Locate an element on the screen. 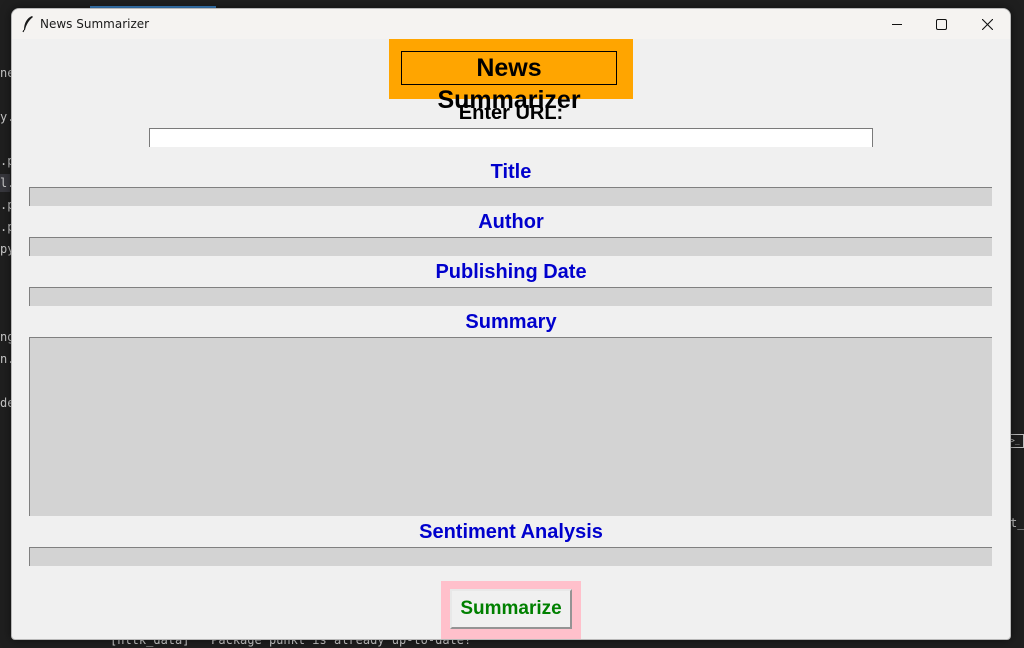 The width and height of the screenshot is (1024, 648). summary-label: Summary is located at coordinates (511, 322).